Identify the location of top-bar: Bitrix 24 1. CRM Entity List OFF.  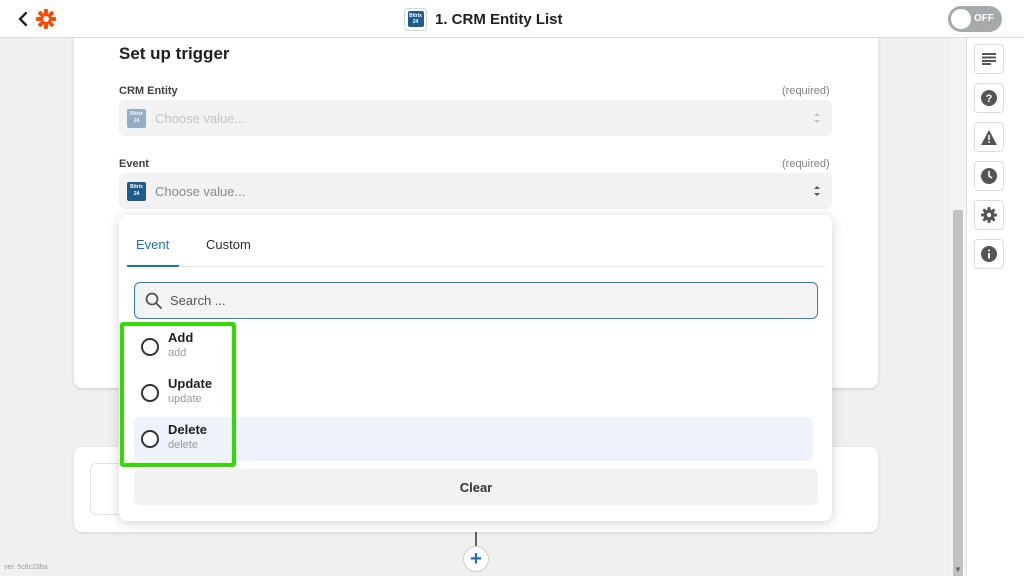
(512, 19).